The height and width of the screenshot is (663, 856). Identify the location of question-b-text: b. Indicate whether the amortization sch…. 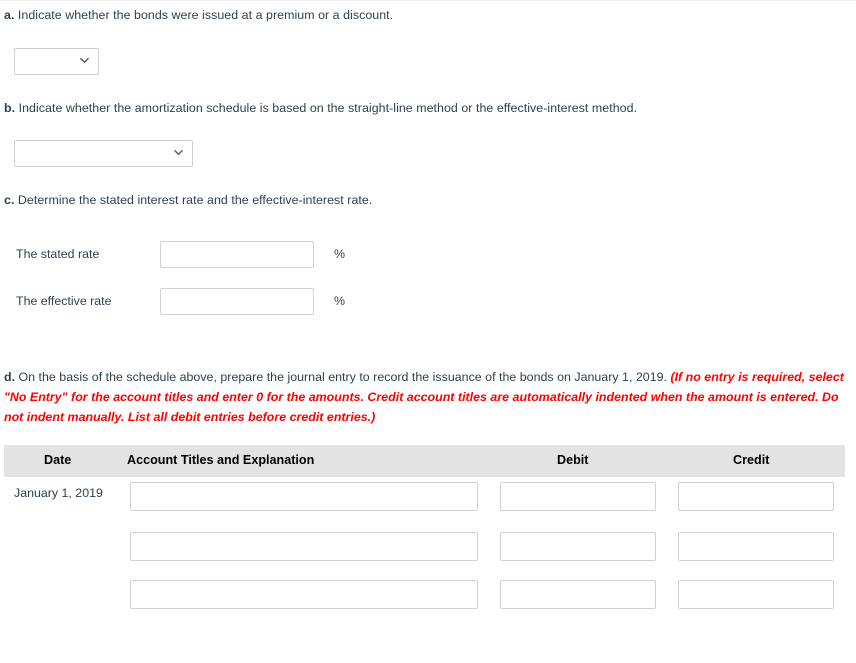
(320, 108).